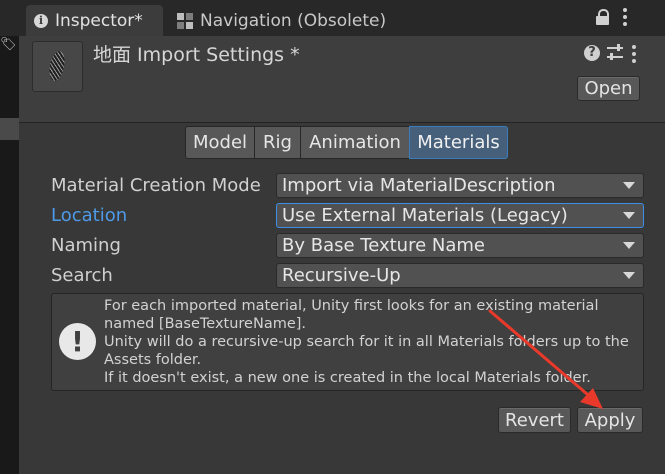 The height and width of the screenshot is (474, 665). What do you see at coordinates (196, 55) in the screenshot?
I see `page-title: 地面 Import Settings *` at bounding box center [196, 55].